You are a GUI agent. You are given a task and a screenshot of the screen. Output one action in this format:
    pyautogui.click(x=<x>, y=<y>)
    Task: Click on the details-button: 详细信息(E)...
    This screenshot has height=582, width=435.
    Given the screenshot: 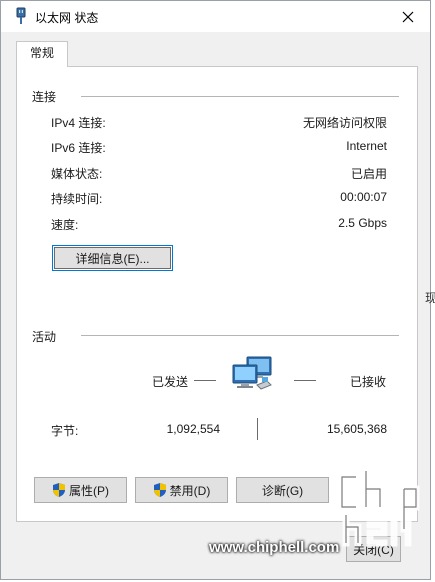 What is the action you would take?
    pyautogui.click(x=112, y=258)
    